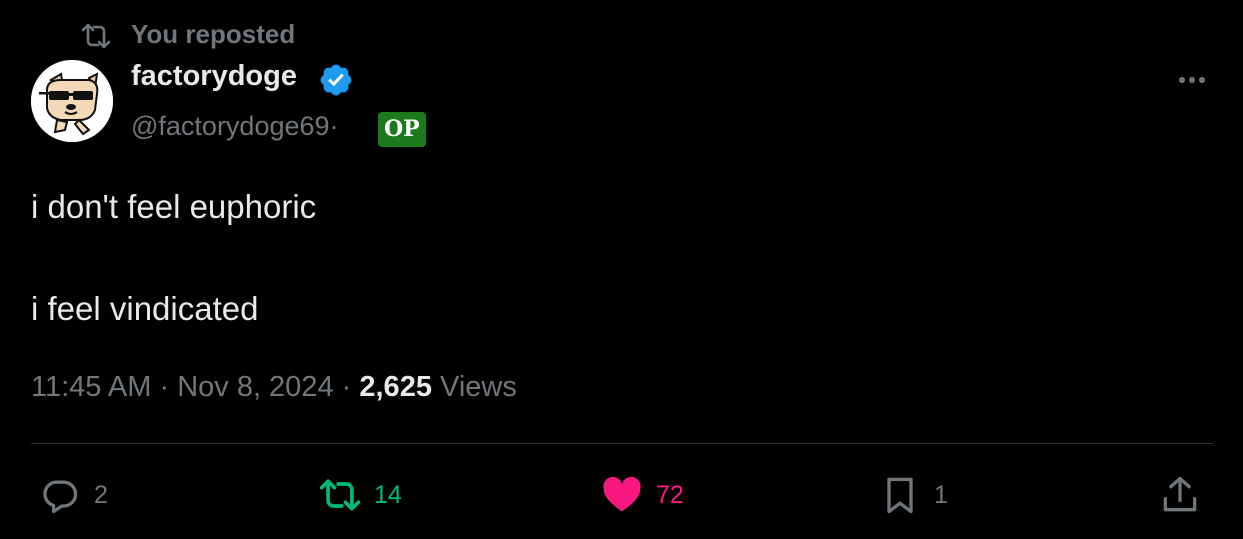 This screenshot has height=539, width=1243. Describe the element at coordinates (395, 387) in the screenshot. I see `views-count: 2,625` at that location.